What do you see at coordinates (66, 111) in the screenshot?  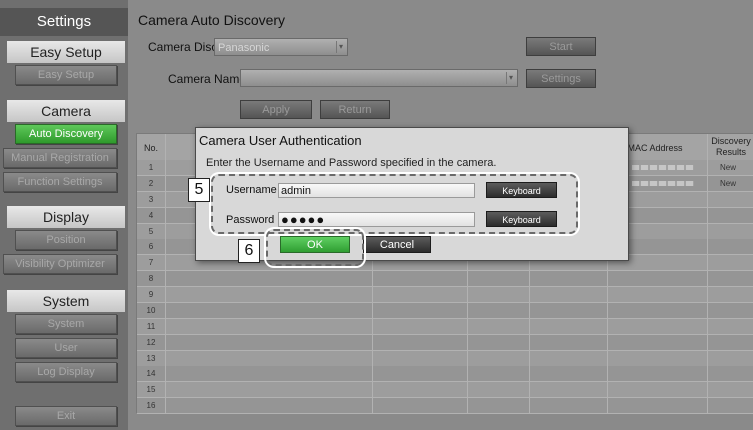 I see `sidebar-section-camera: Camera` at bounding box center [66, 111].